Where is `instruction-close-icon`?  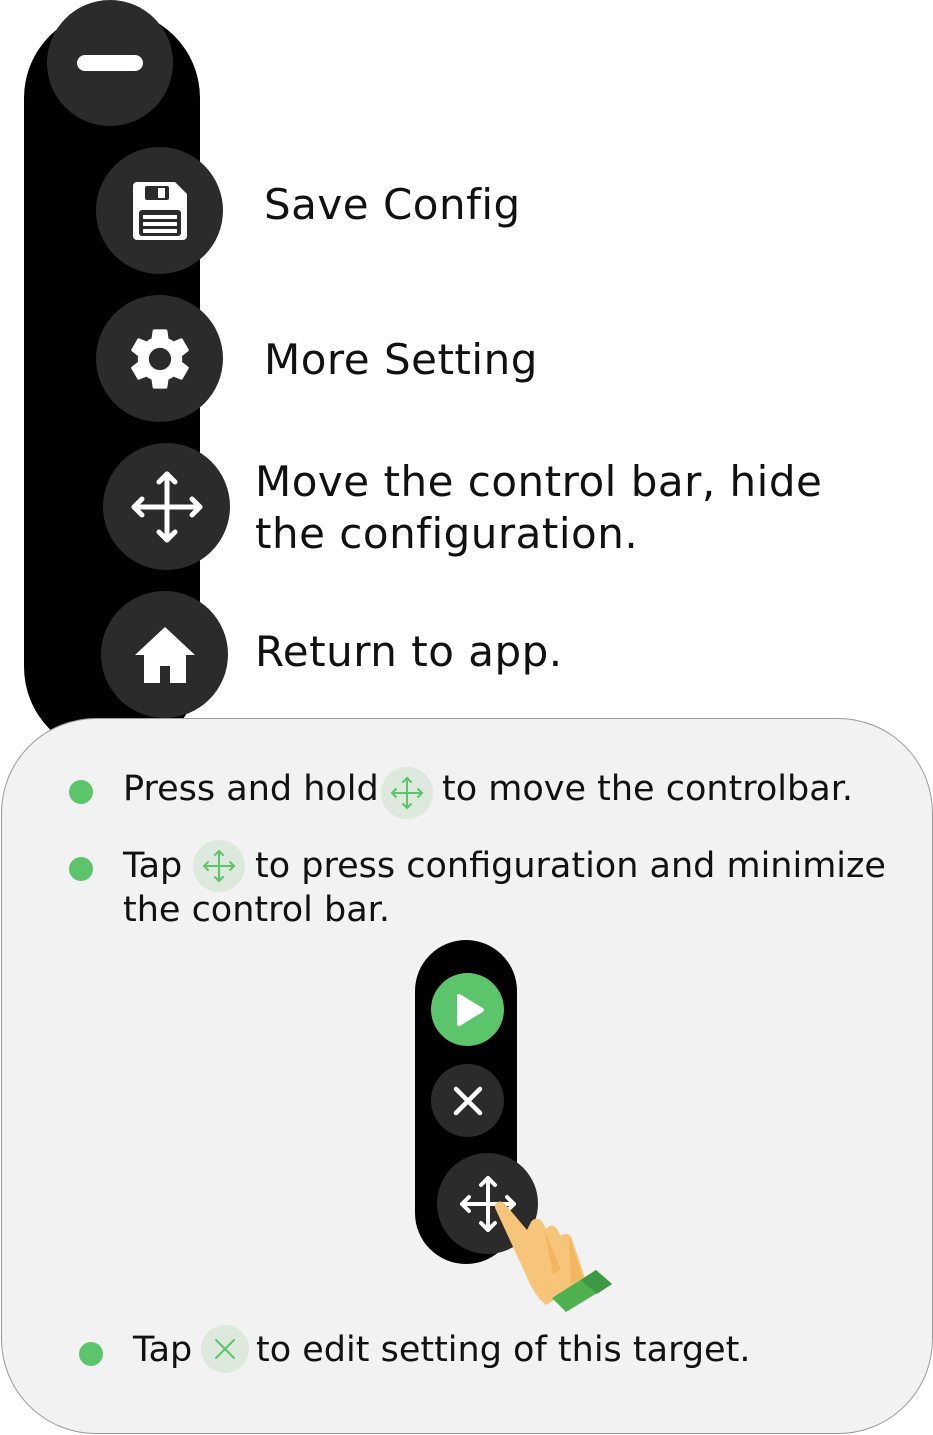 instruction-close-icon is located at coordinates (225, 1349).